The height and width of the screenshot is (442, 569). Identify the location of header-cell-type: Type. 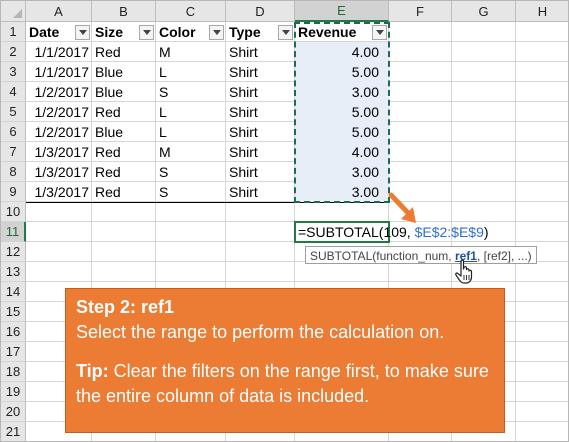
(251, 32).